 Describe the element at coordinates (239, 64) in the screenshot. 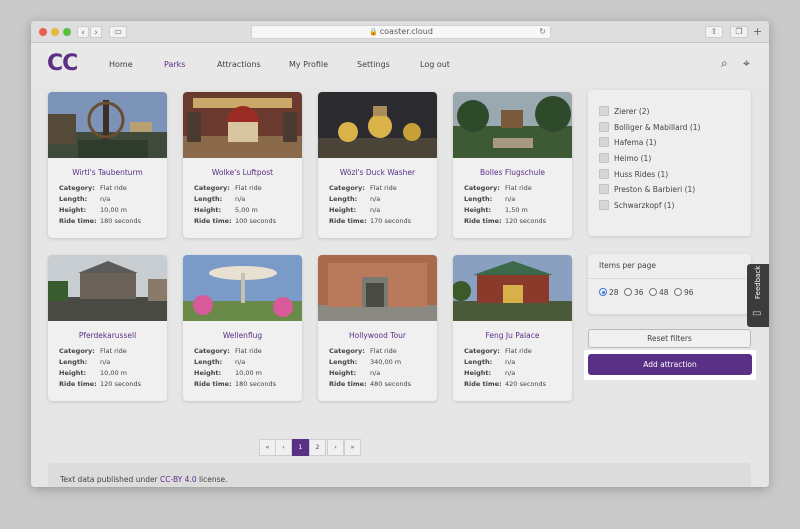

I see `nav-attractions: Attractions` at that location.